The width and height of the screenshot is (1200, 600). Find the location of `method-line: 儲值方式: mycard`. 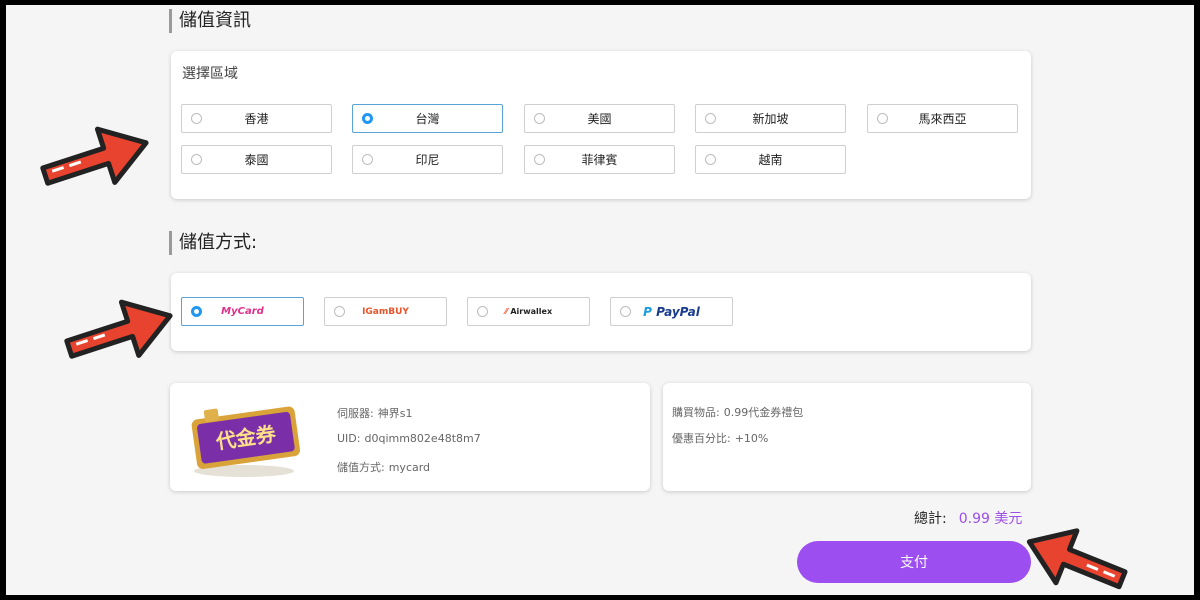

method-line: 儲值方式: mycard is located at coordinates (384, 467).